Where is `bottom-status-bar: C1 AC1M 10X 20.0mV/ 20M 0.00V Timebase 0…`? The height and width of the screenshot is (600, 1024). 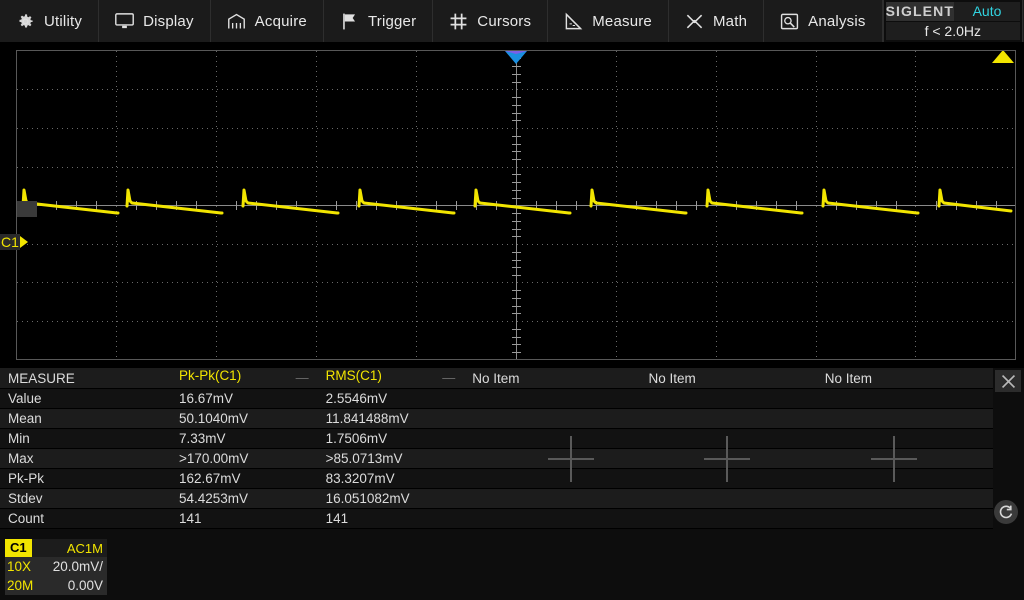
bottom-status-bar: C1 AC1M 10X 20.0mV/ 20M 0.00V Timebase 0… is located at coordinates (512, 567).